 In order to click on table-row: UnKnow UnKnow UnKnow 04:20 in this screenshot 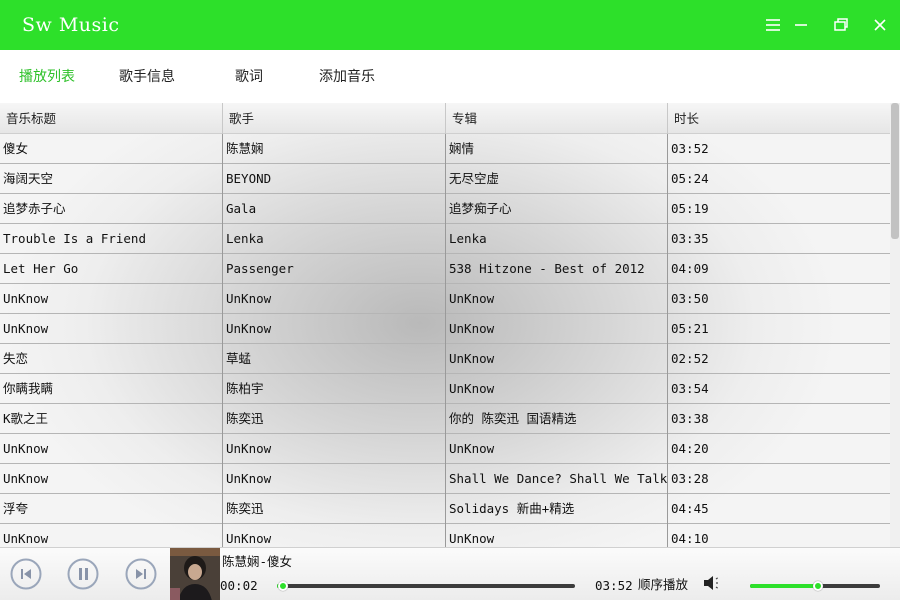, I will do `click(445, 449)`.